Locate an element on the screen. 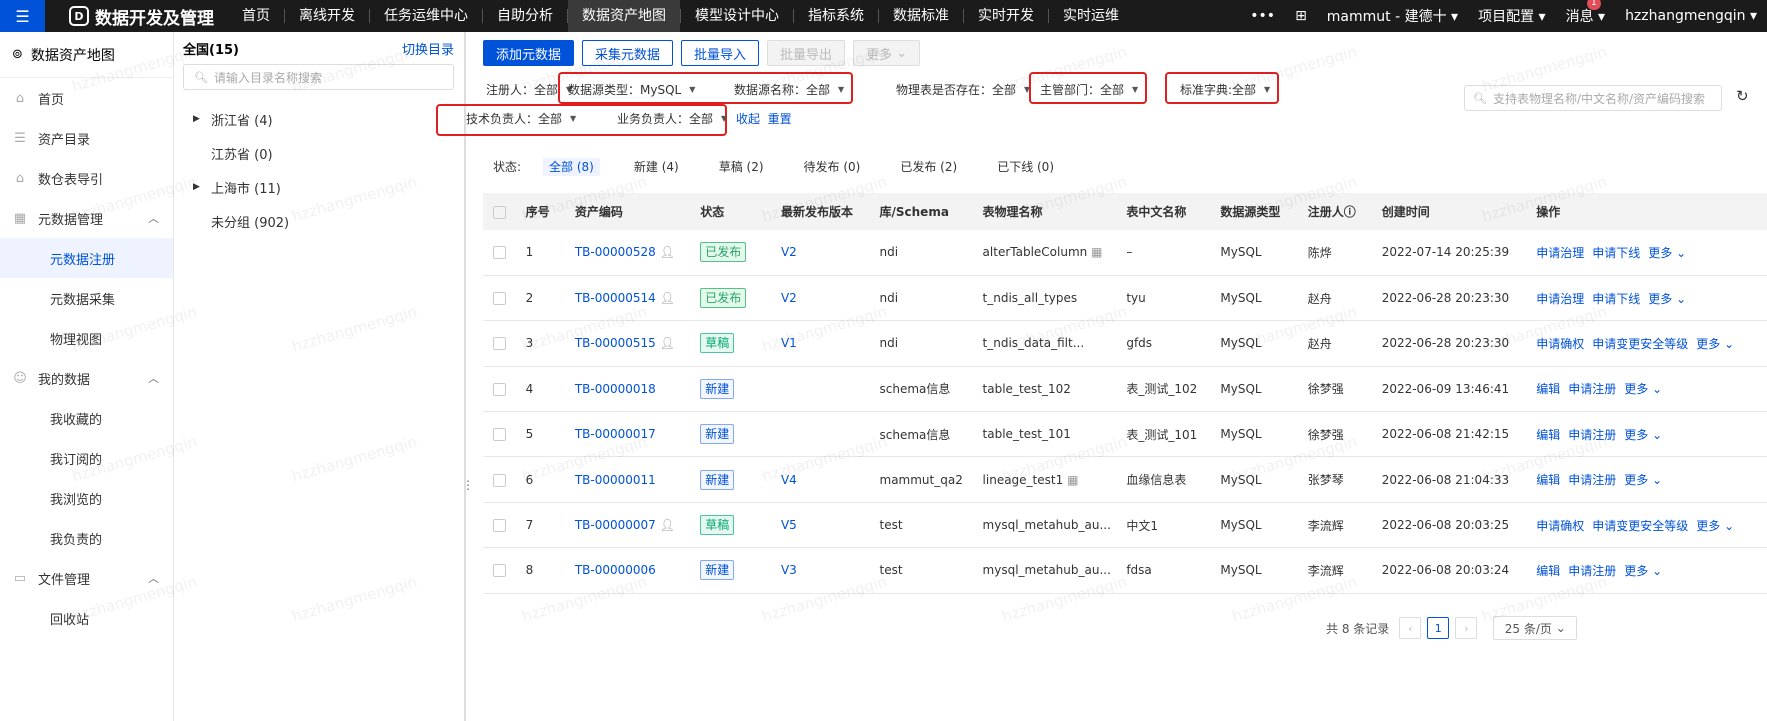 Image resolution: width=1767 pixels, height=721 pixels. top-nav-item: 离线开发 is located at coordinates (327, 16).